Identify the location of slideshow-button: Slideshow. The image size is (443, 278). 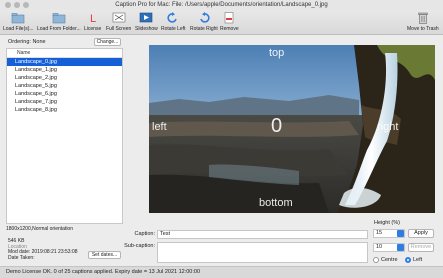
(146, 22).